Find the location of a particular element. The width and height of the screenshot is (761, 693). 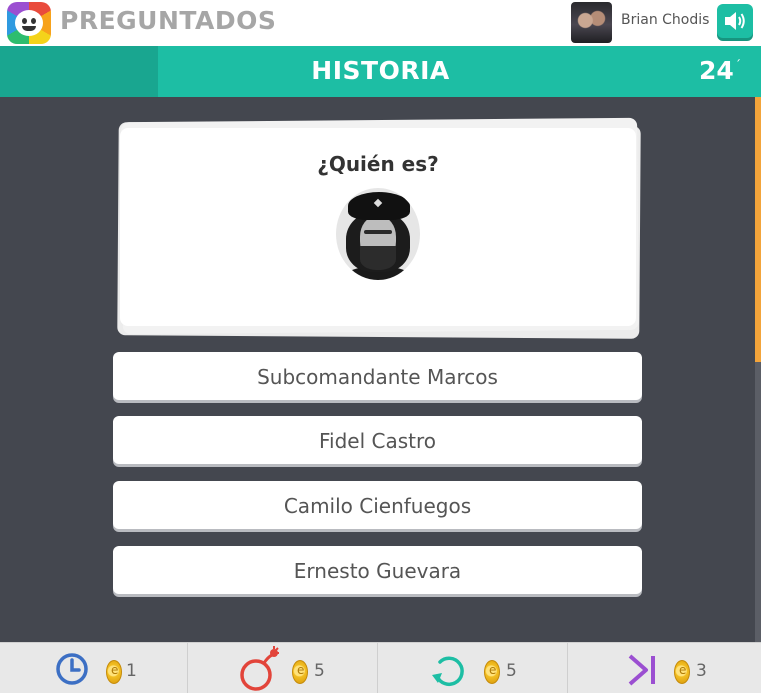

question-text: ¿Quién es? is located at coordinates (378, 164).